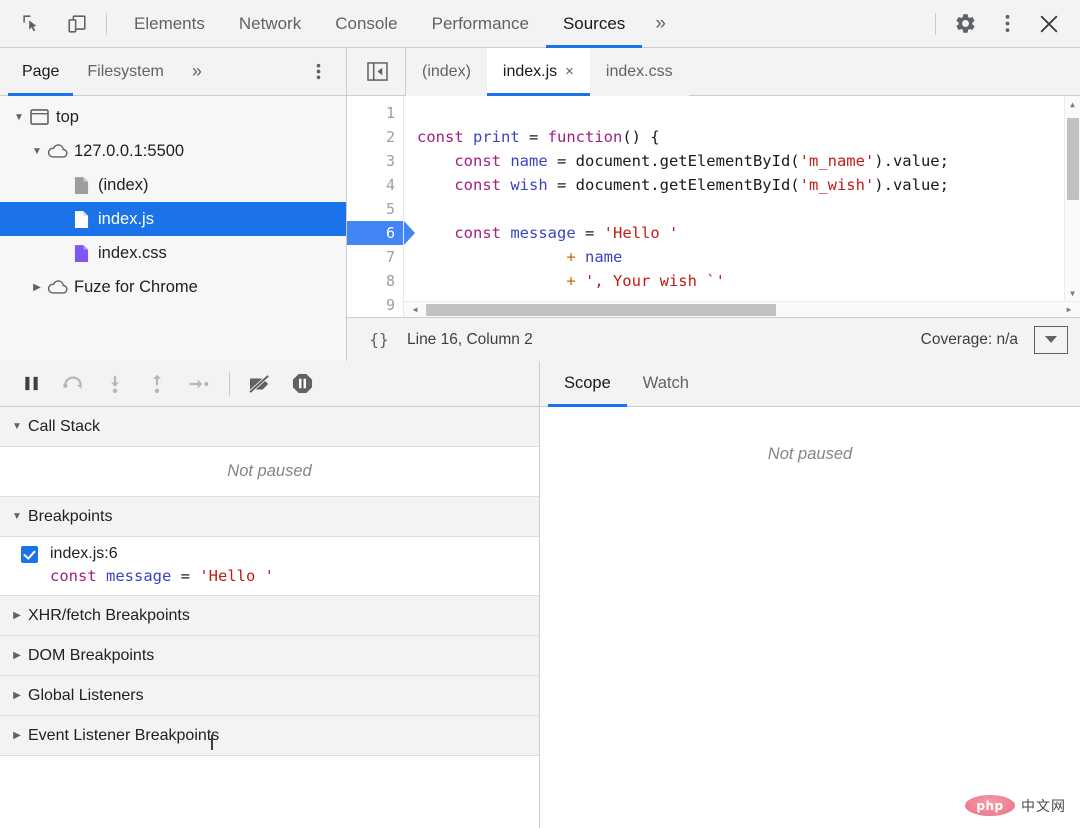  Describe the element at coordinates (1072, 293) in the screenshot. I see `scroll-down-arrow-icon: ▼` at that location.